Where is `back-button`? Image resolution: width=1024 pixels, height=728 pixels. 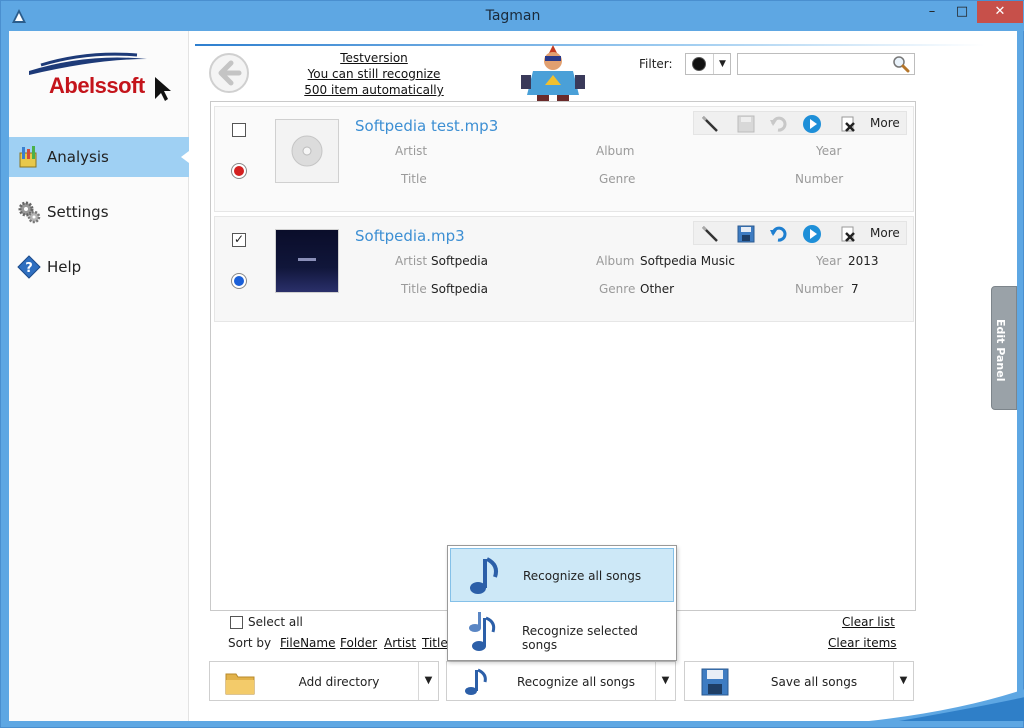
back-button is located at coordinates (229, 73).